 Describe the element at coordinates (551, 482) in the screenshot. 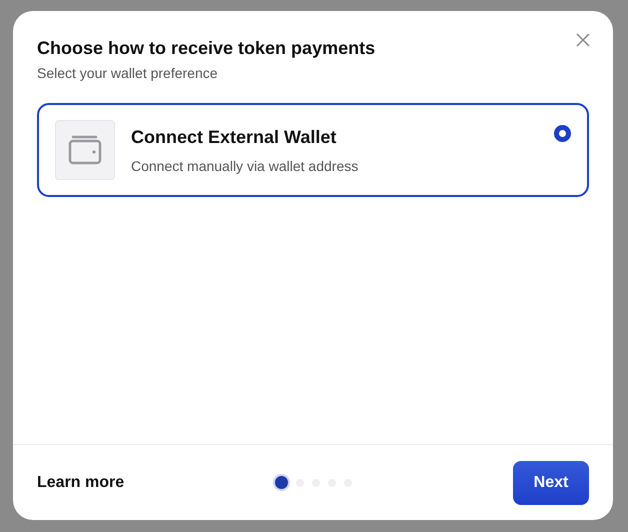

I see `next-button: Next` at that location.